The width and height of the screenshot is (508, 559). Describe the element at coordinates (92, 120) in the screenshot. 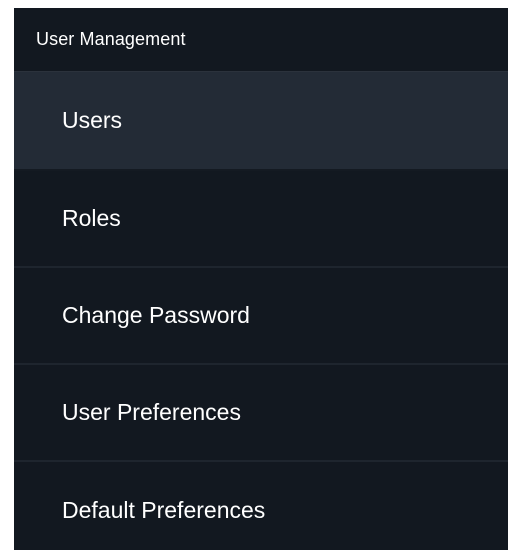

I see `menu-item-label: Users` at that location.